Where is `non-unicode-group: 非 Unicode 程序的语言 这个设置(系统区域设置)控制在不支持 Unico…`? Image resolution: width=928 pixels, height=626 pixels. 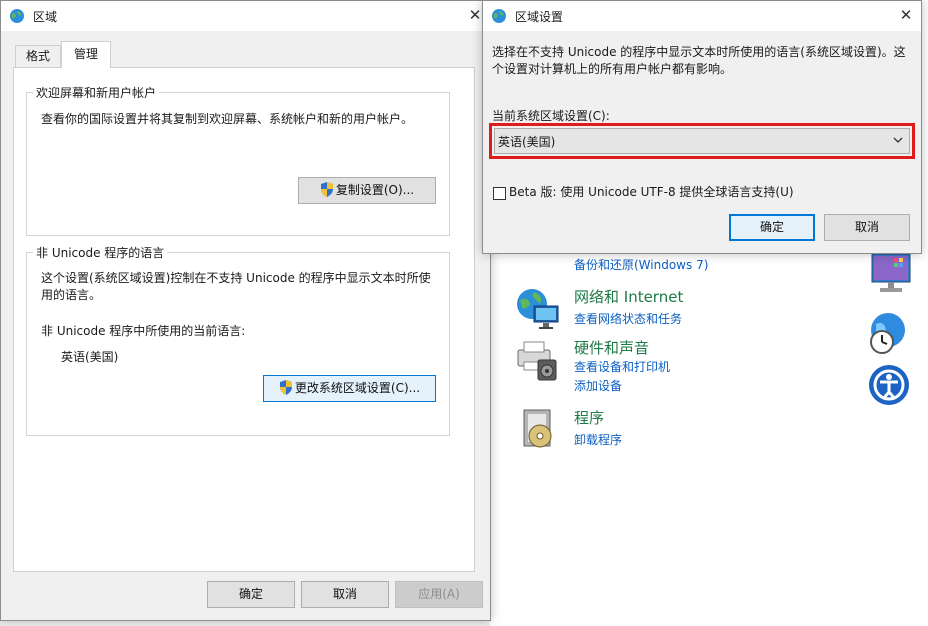 non-unicode-group: 非 Unicode 程序的语言 这个设置(系统区域设置)控制在不支持 Unico… is located at coordinates (238, 340).